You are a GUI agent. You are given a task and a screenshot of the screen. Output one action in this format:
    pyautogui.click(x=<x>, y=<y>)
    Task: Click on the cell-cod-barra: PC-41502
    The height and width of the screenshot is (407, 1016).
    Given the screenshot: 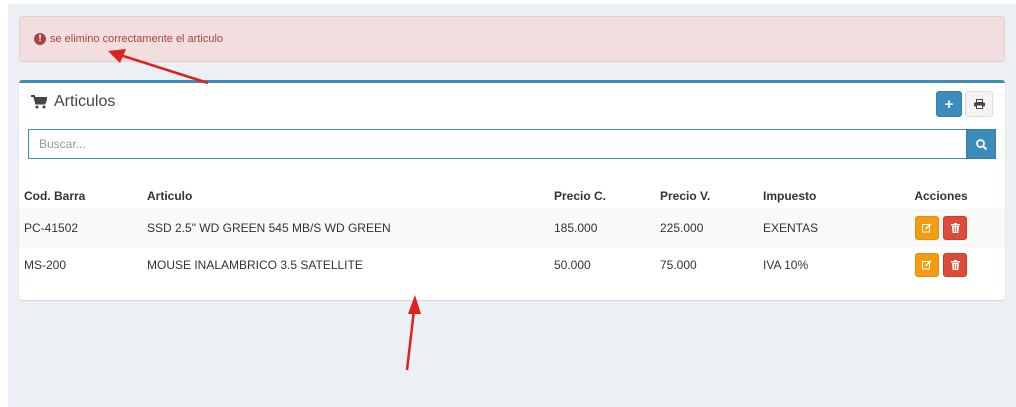 What is the action you would take?
    pyautogui.click(x=80, y=227)
    